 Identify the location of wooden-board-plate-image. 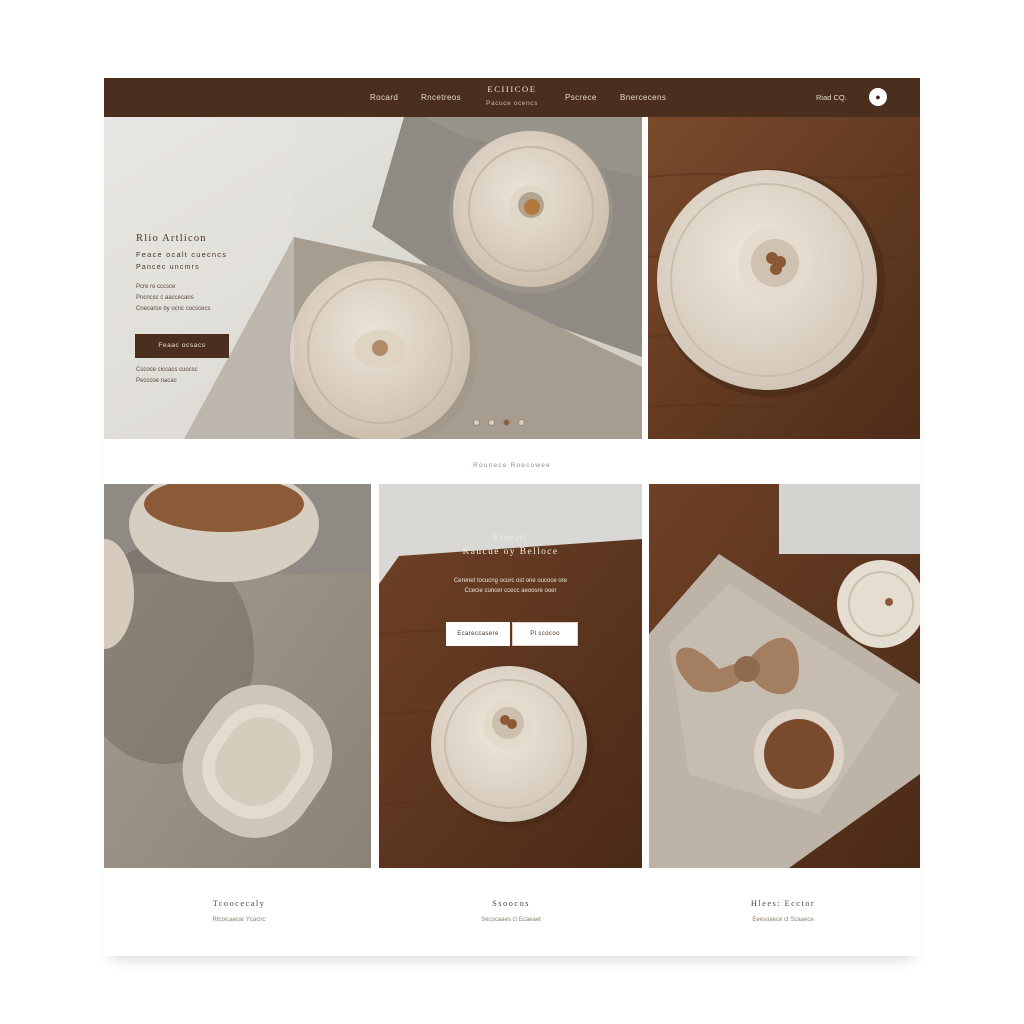
(784, 278).